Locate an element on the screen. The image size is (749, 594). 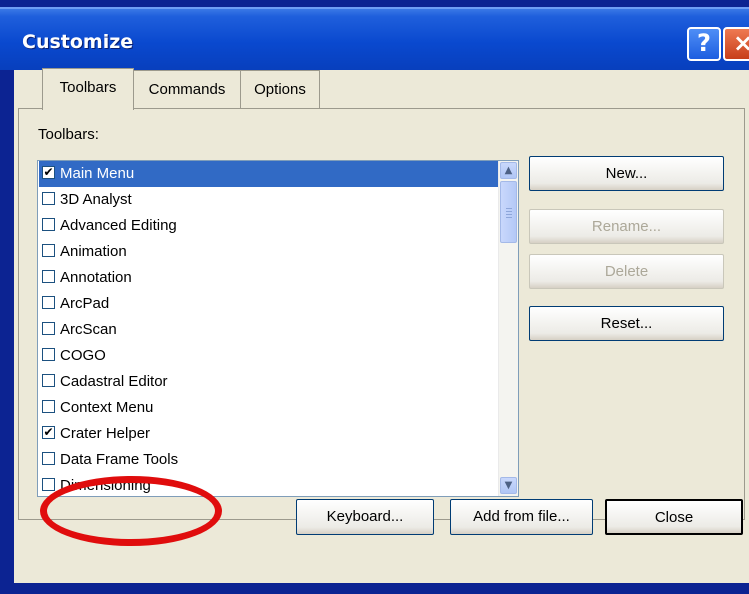
list-item-arcpad: ArcPad is located at coordinates (269, 304).